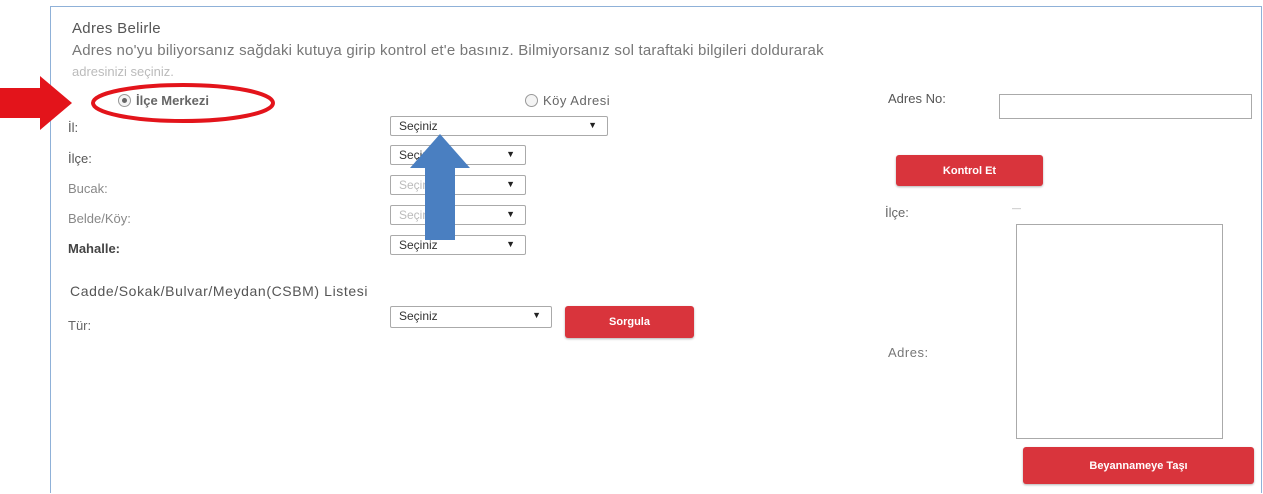  Describe the element at coordinates (36, 103) in the screenshot. I see `red-arrow-icon` at that location.